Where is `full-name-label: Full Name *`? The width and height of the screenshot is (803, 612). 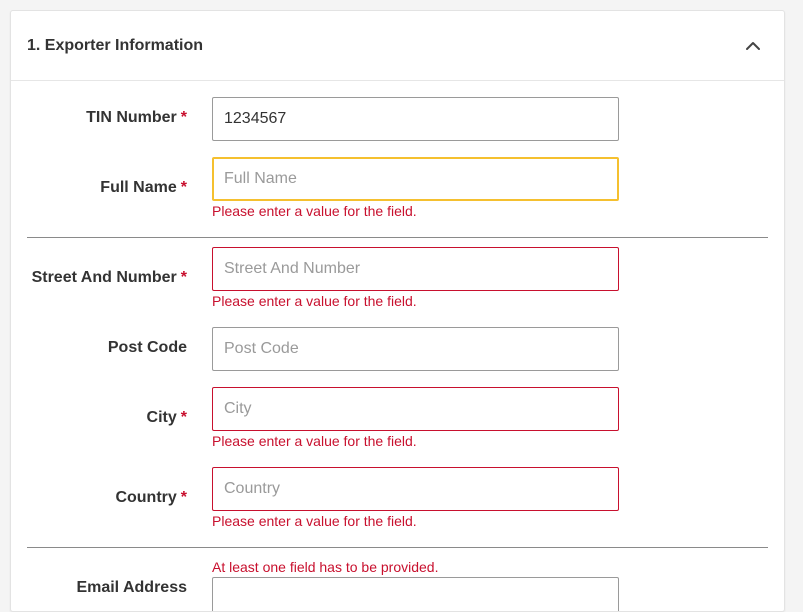 full-name-label: Full Name * is located at coordinates (143, 187).